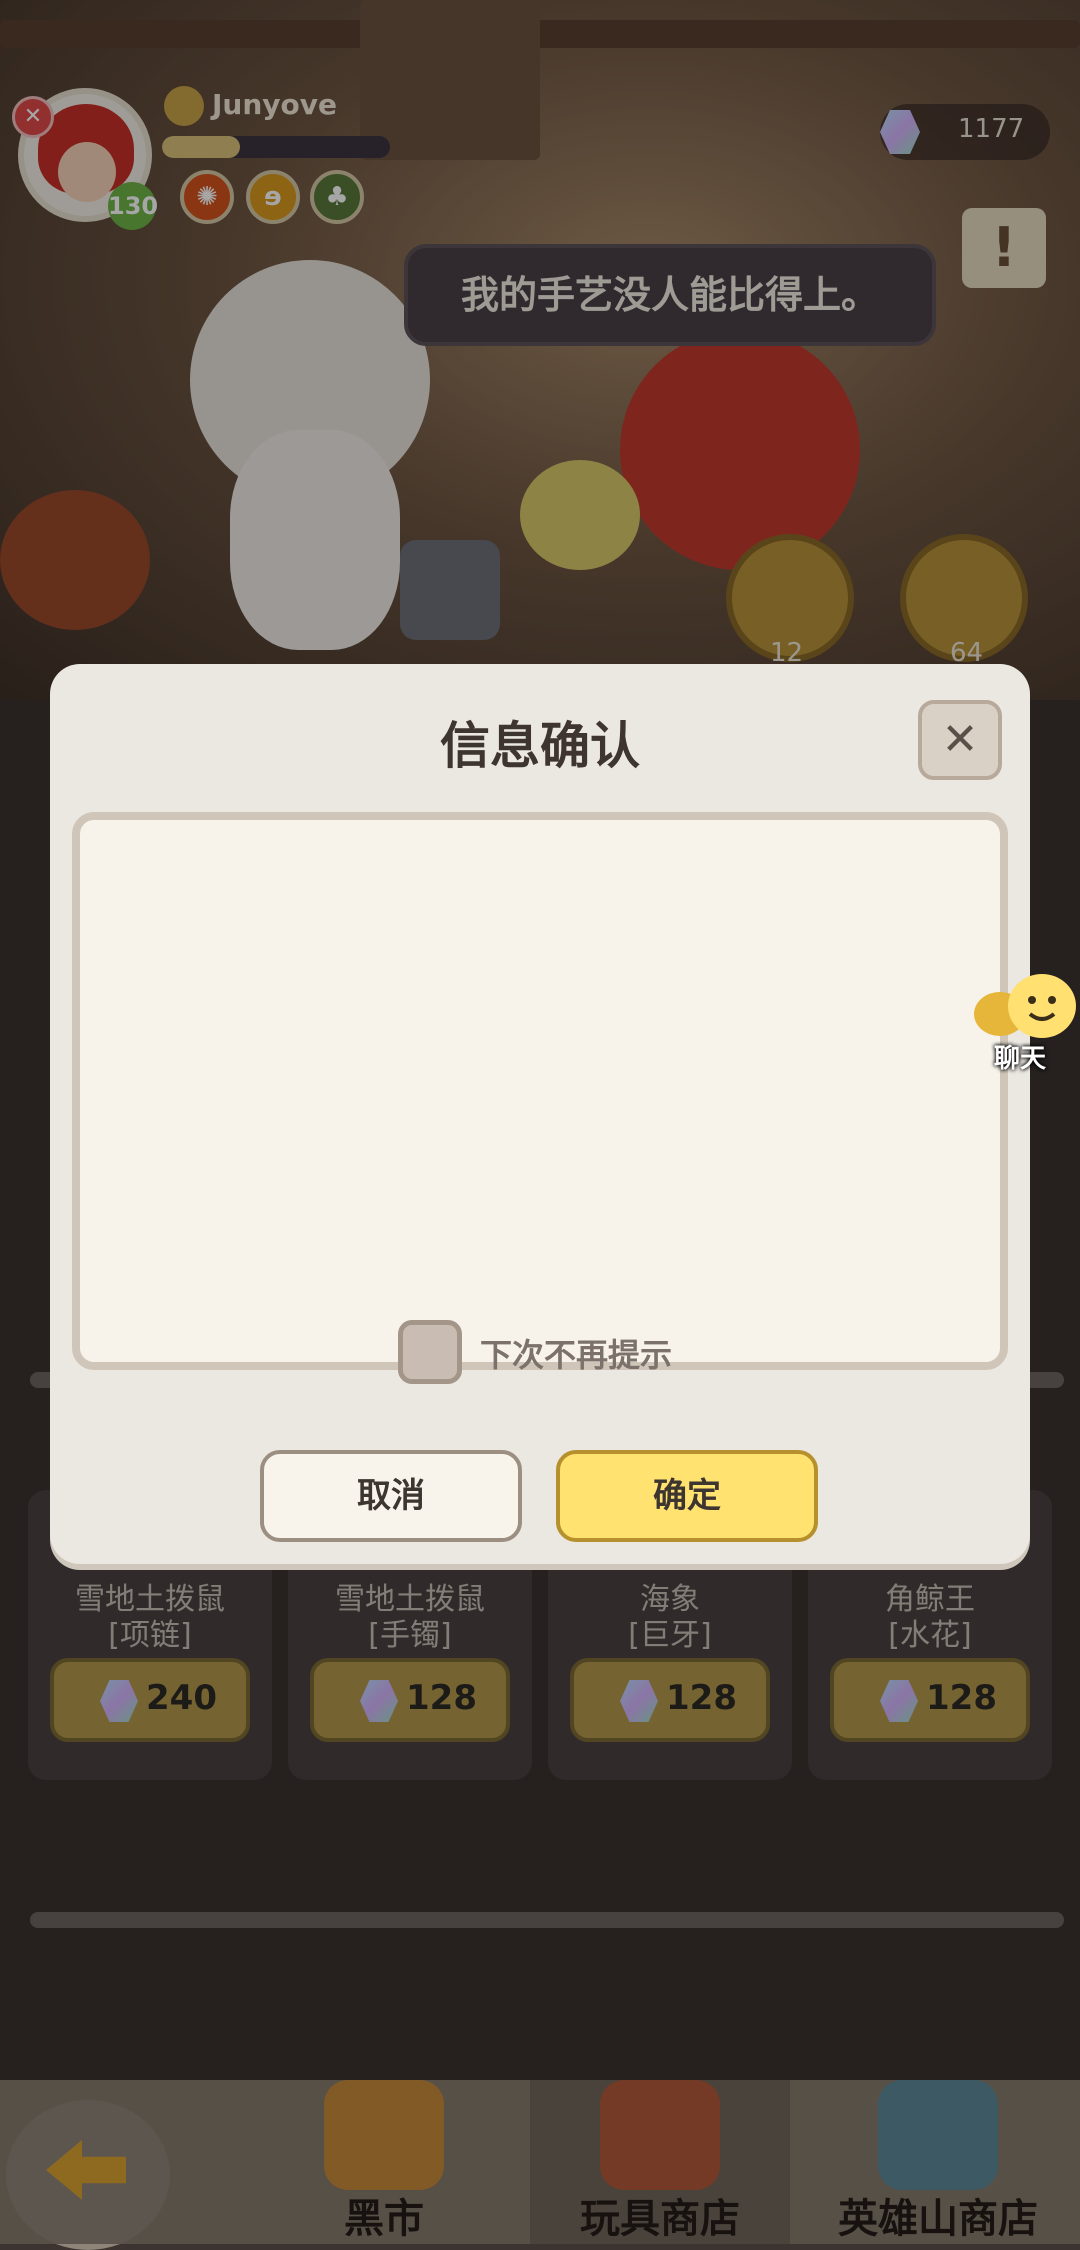 The height and width of the screenshot is (2250, 1080). I want to click on close-icon: ✕, so click(960, 739).